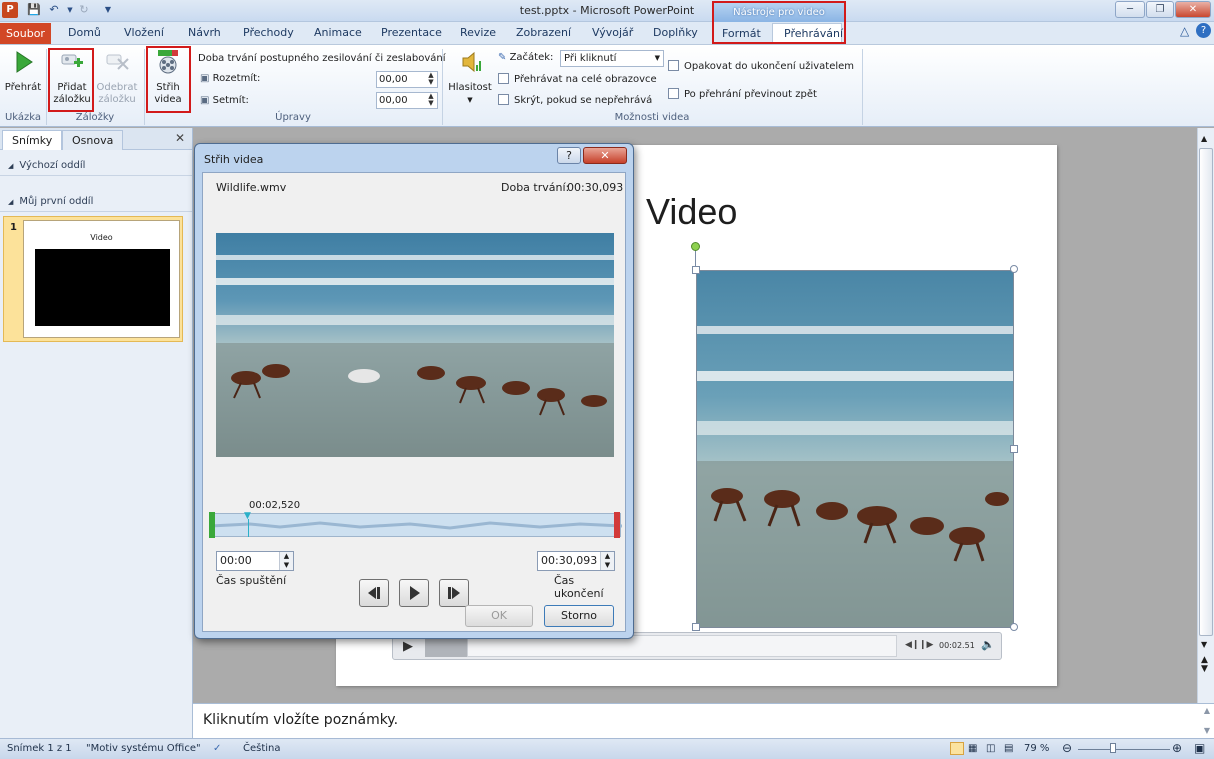 This screenshot has width=1214, height=759. I want to click on tab-insert: Vložení, so click(144, 32).